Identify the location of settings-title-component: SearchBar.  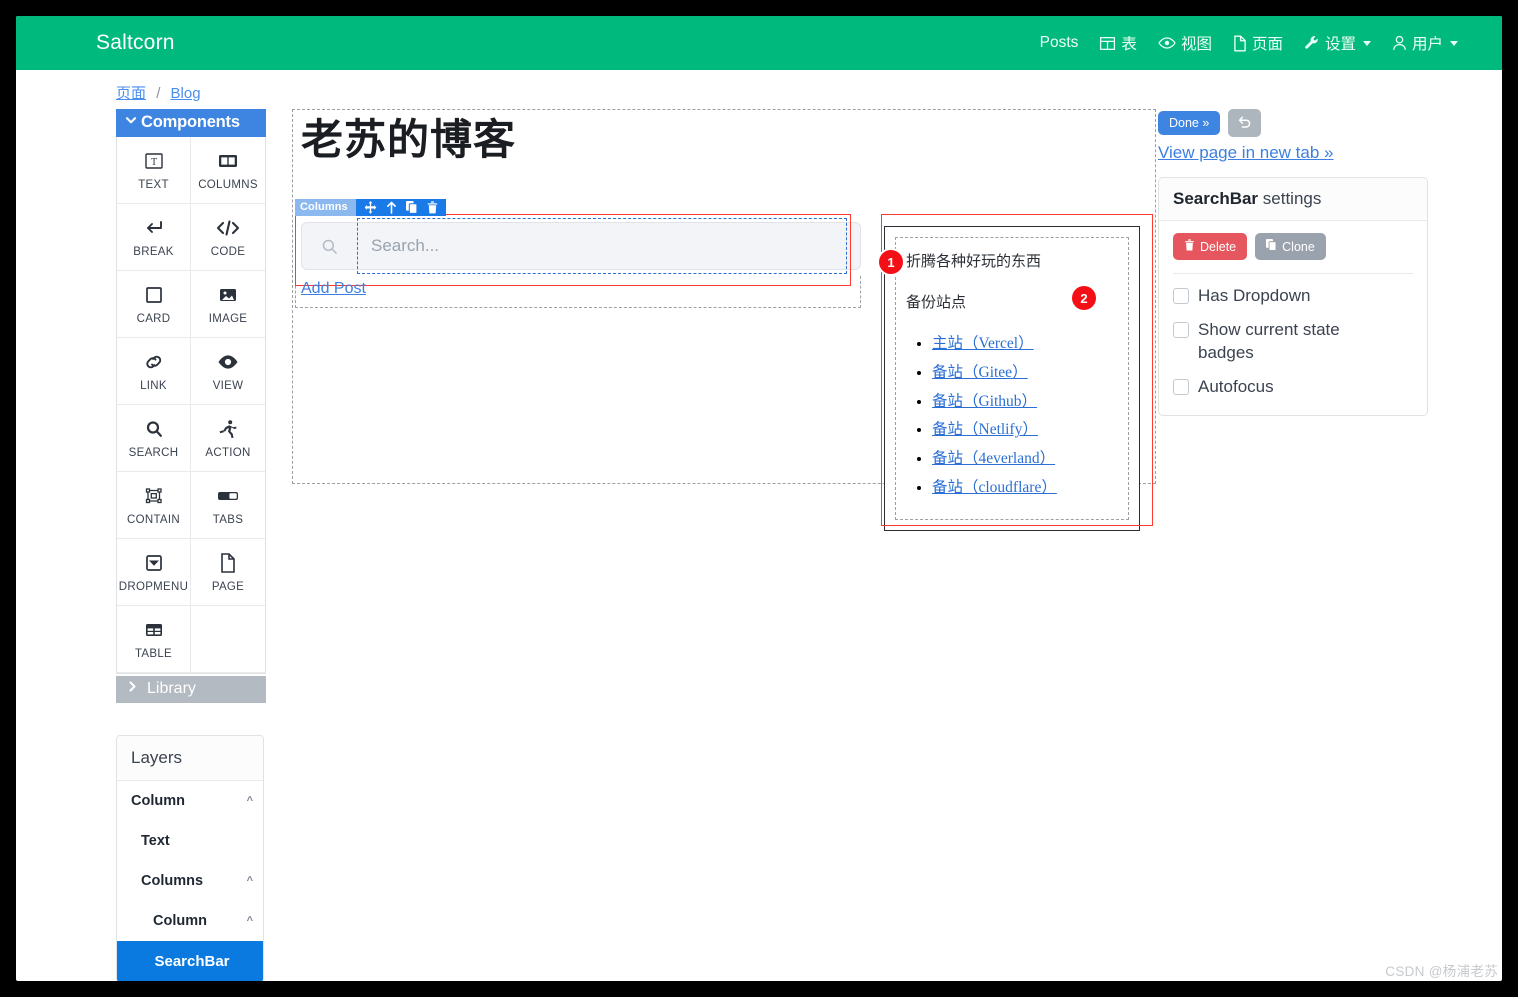
(1216, 198).